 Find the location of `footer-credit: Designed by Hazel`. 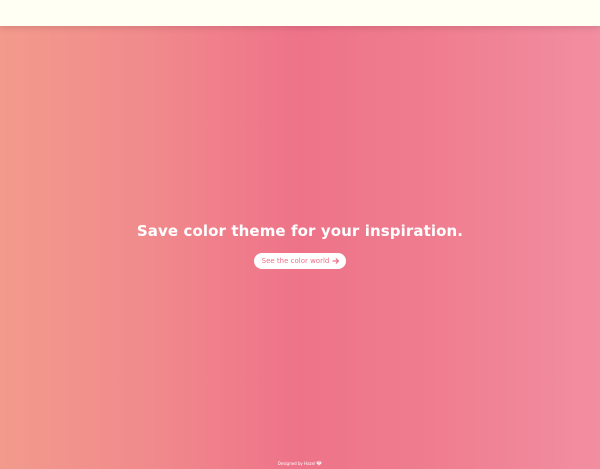

footer-credit: Designed by Hazel is located at coordinates (300, 464).